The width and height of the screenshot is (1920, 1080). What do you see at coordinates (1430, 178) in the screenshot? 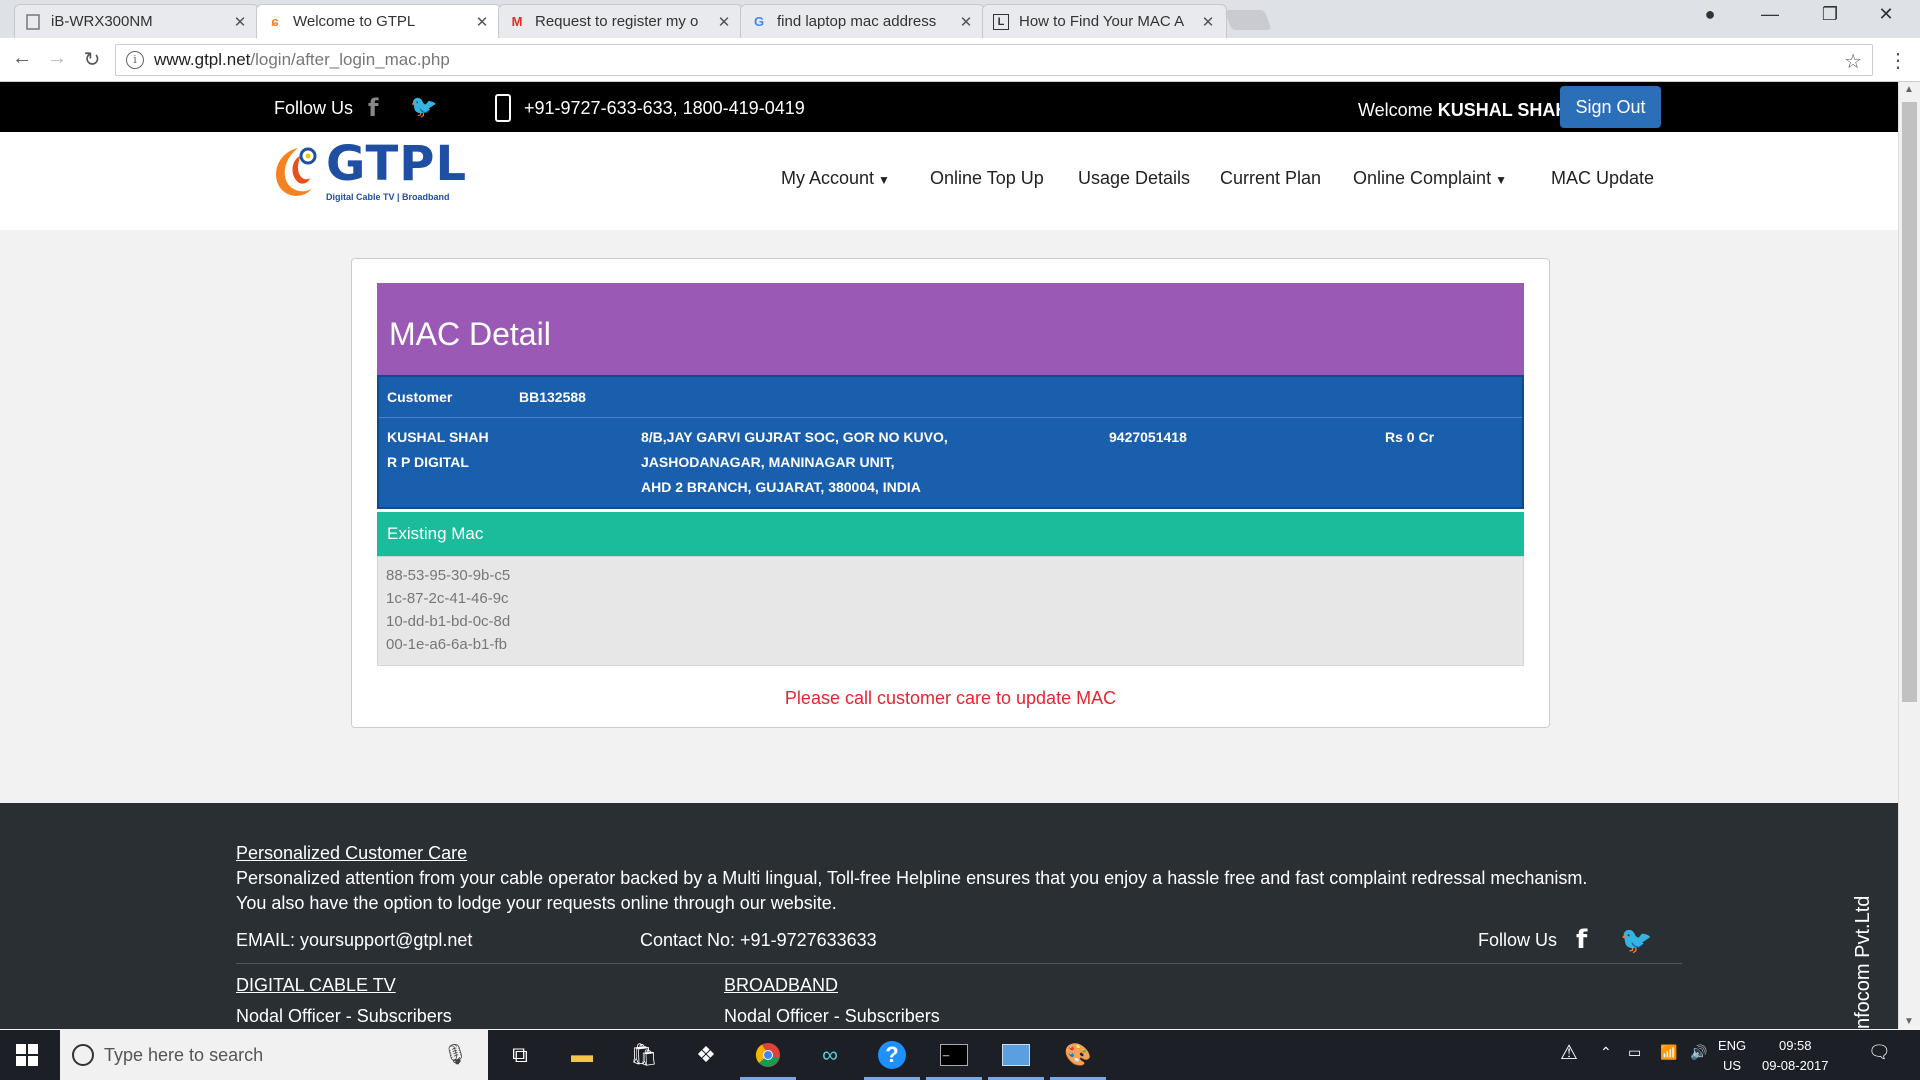
I see `nav-online-complaint: Online Complaint ▼` at bounding box center [1430, 178].